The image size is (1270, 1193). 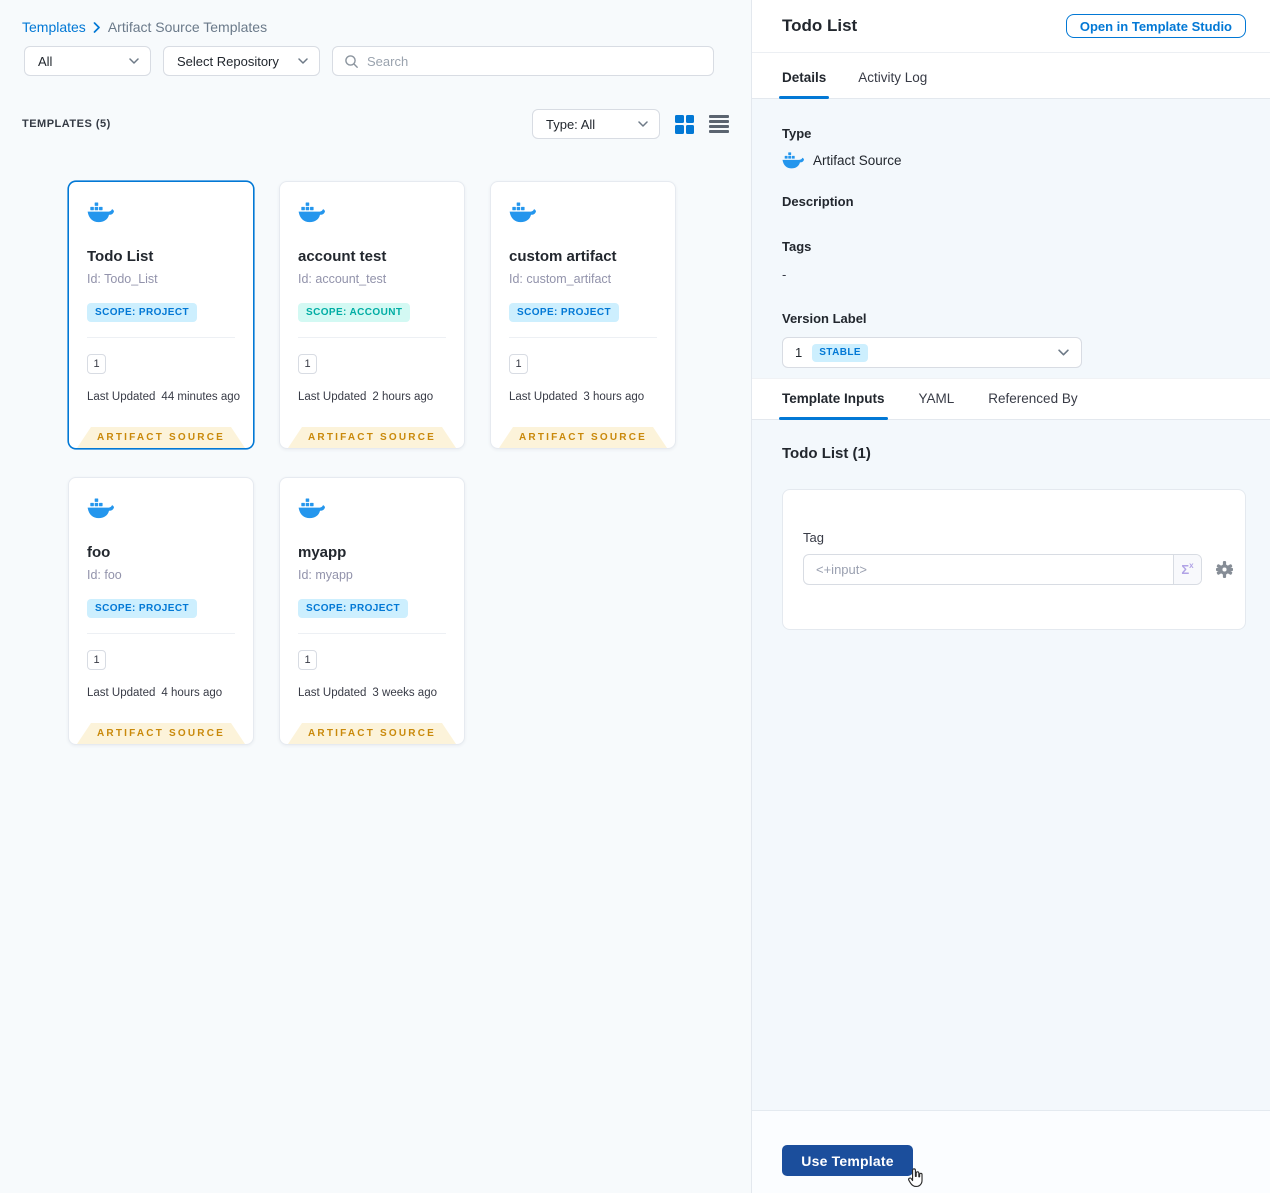 I want to click on search-box, so click(x=523, y=61).